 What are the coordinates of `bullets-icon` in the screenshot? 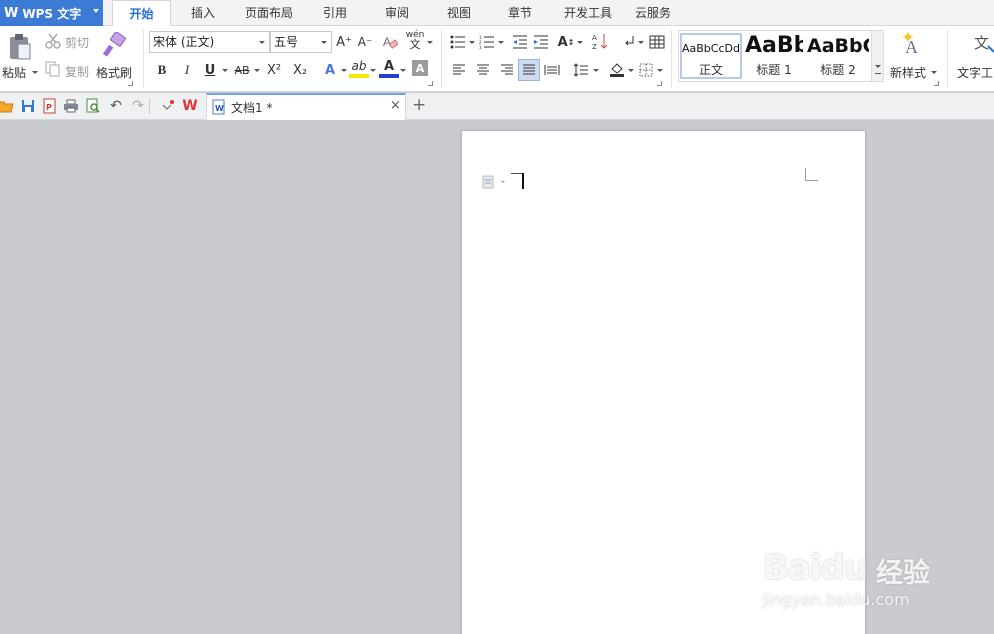 It's located at (458, 42).